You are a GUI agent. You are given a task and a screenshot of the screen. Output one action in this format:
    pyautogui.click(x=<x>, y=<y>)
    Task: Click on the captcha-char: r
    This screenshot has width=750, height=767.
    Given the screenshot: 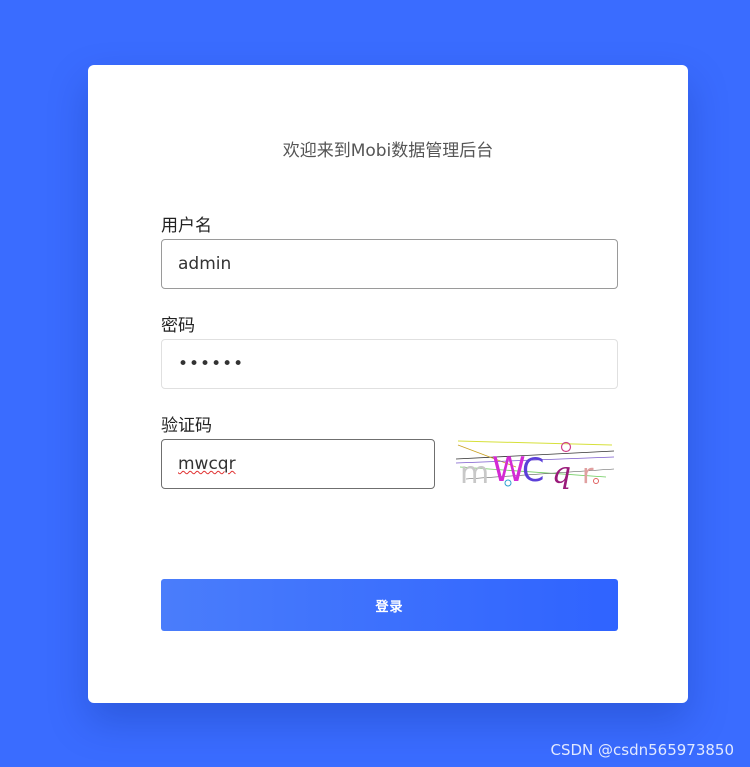 What is the action you would take?
    pyautogui.click(x=588, y=473)
    